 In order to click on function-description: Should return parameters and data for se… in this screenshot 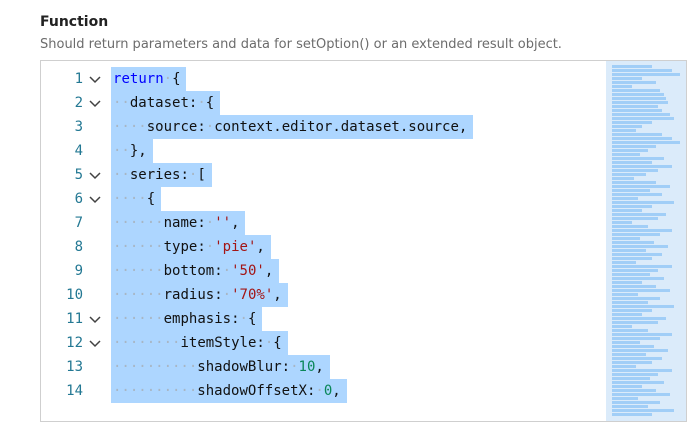, I will do `click(301, 44)`.